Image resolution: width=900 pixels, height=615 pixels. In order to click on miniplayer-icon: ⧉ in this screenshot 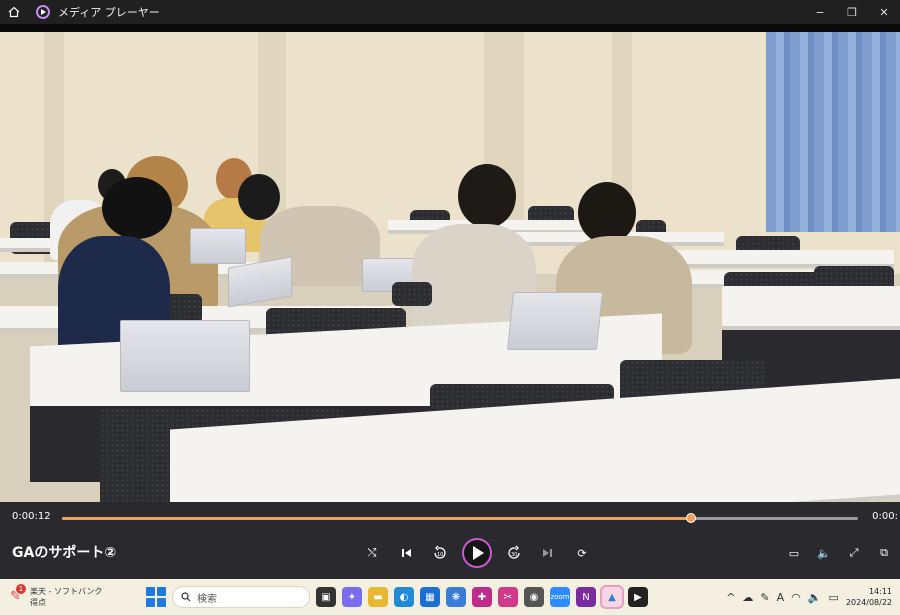, I will do `click(884, 552)`.